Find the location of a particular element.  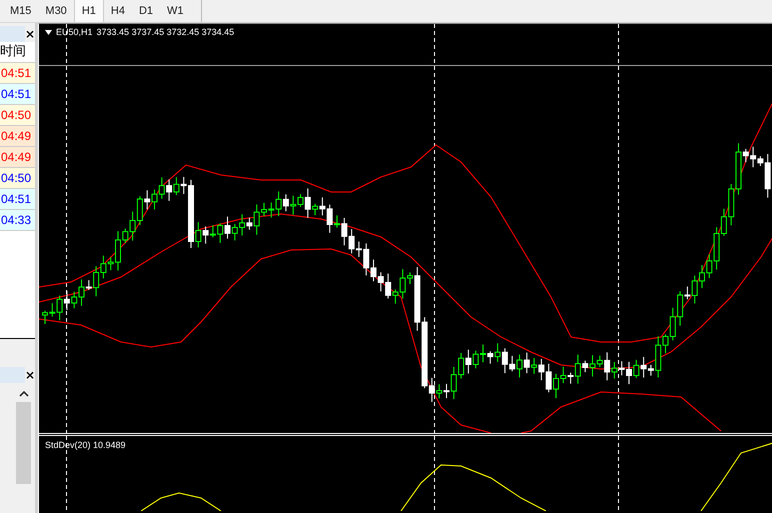

column-header: 时间 is located at coordinates (17, 52).